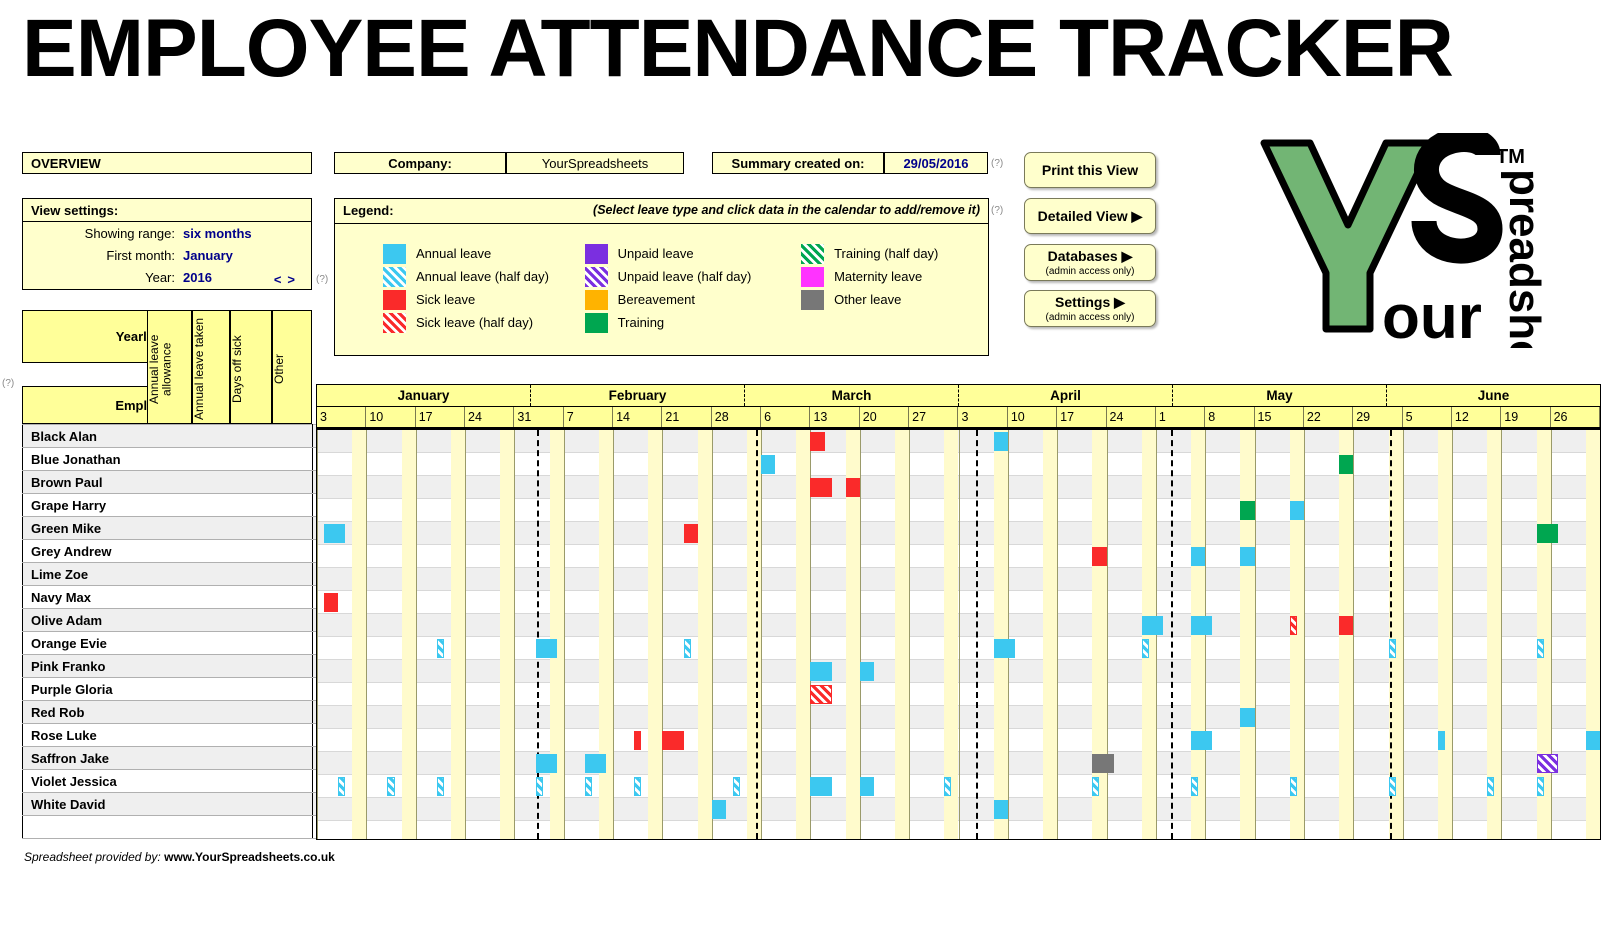  Describe the element at coordinates (692, 299) in the screenshot. I see `legend-item-bereavement: Bereavement` at that location.